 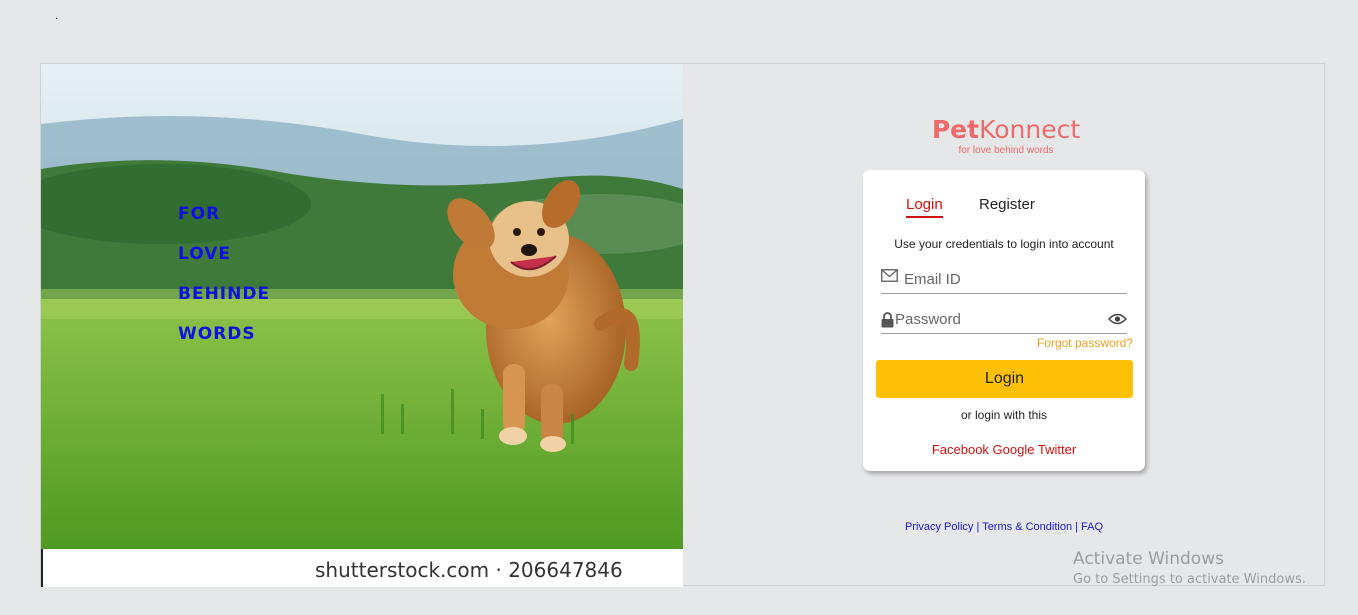 What do you see at coordinates (1007, 204) in the screenshot?
I see `tab-register: Register` at bounding box center [1007, 204].